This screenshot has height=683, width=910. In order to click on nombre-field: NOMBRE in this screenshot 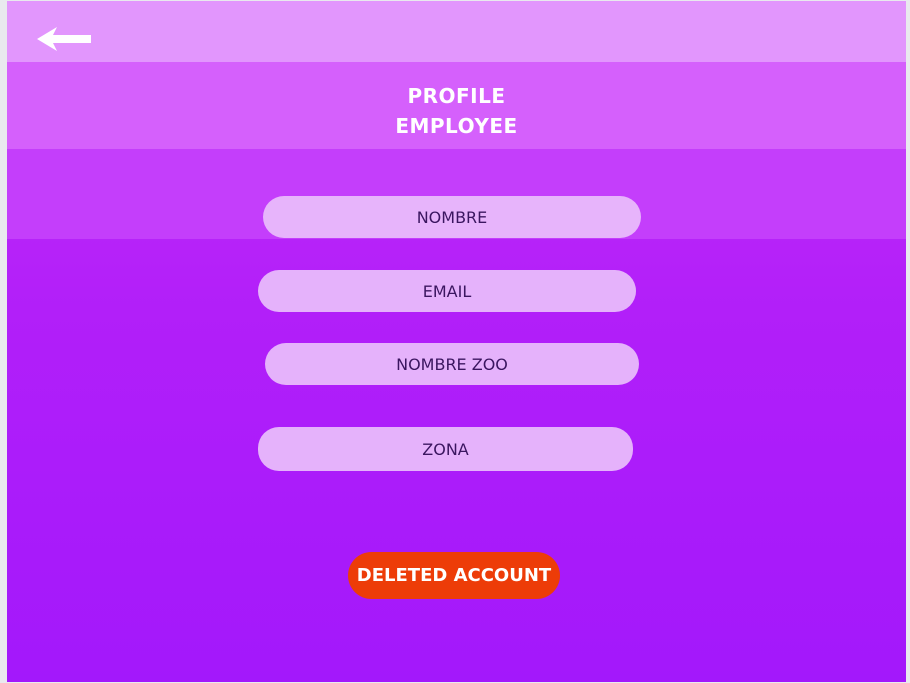, I will do `click(452, 217)`.